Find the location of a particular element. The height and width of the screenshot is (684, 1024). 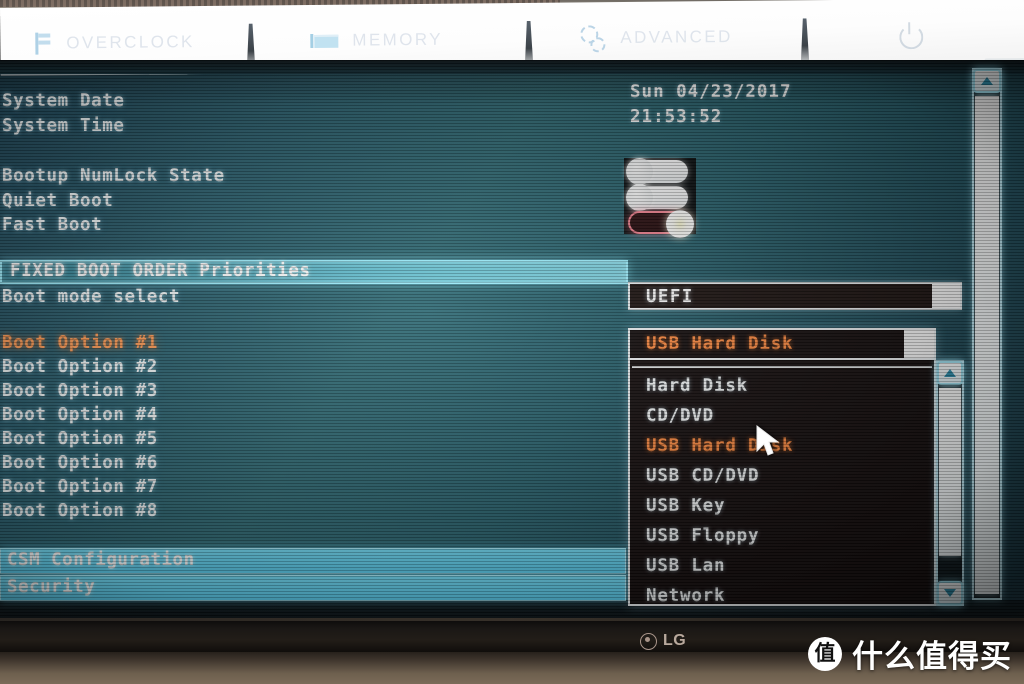

dropdown-divider is located at coordinates (782, 367).